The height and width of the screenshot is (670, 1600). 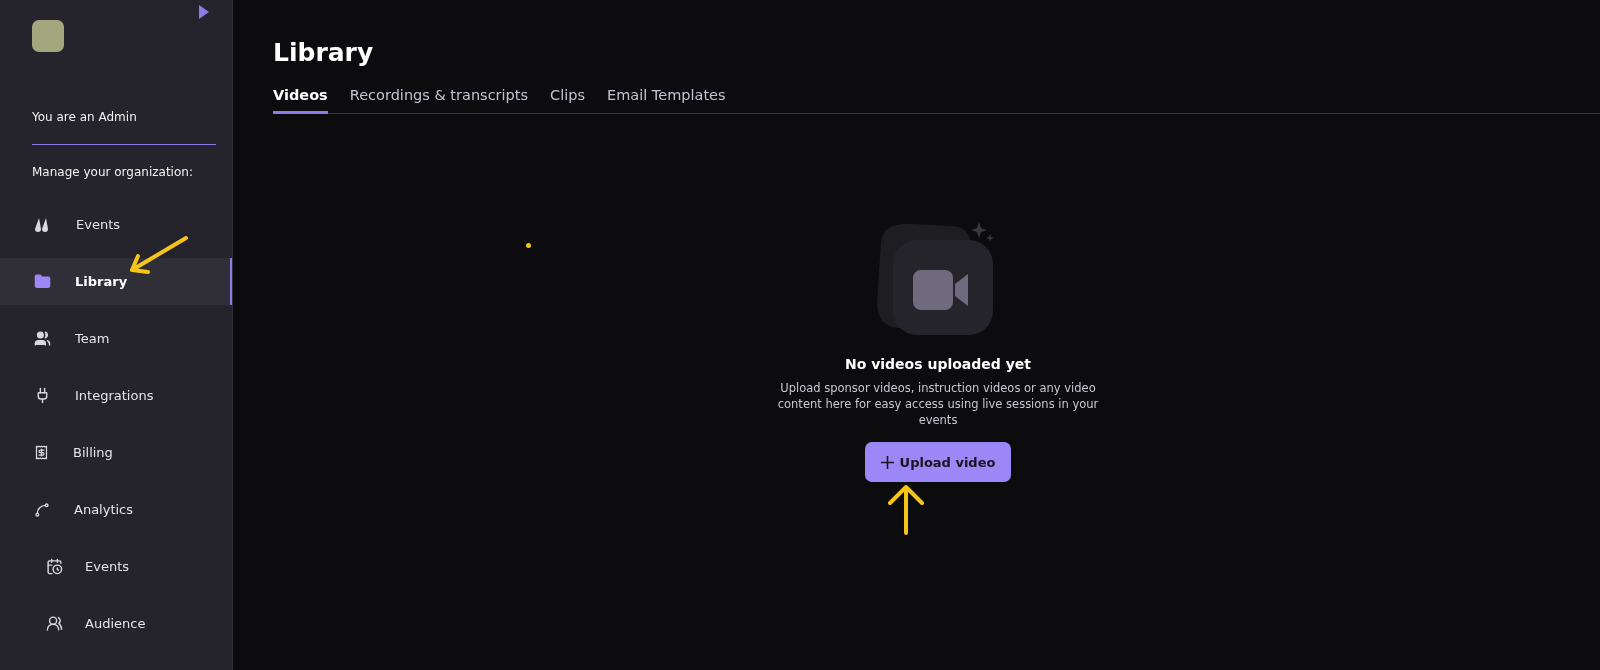 What do you see at coordinates (116, 395) in the screenshot?
I see `sidebar-item: Integrations` at bounding box center [116, 395].